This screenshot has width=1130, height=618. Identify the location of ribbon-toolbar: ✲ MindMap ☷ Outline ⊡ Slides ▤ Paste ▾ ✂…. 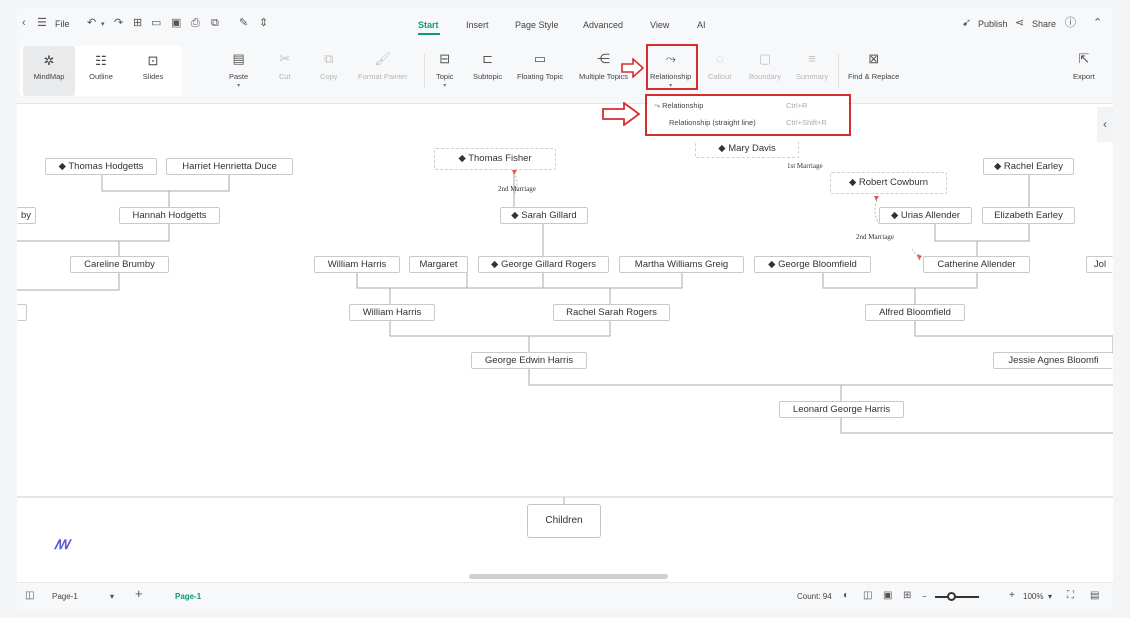
(565, 73).